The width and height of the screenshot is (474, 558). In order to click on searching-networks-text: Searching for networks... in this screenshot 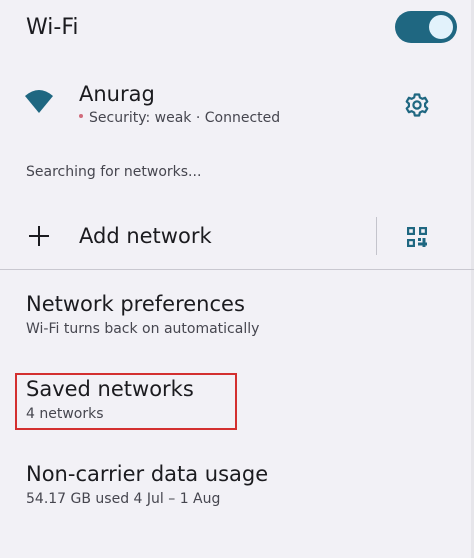, I will do `click(114, 172)`.